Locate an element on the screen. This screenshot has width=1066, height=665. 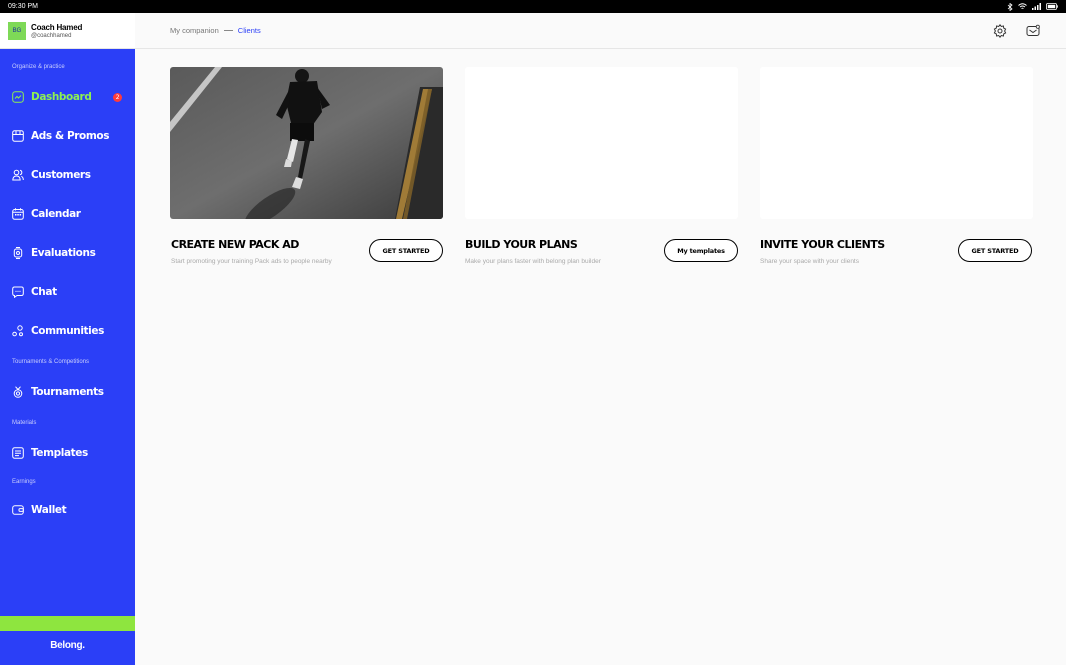
build-plans-card-image is located at coordinates (601, 143).